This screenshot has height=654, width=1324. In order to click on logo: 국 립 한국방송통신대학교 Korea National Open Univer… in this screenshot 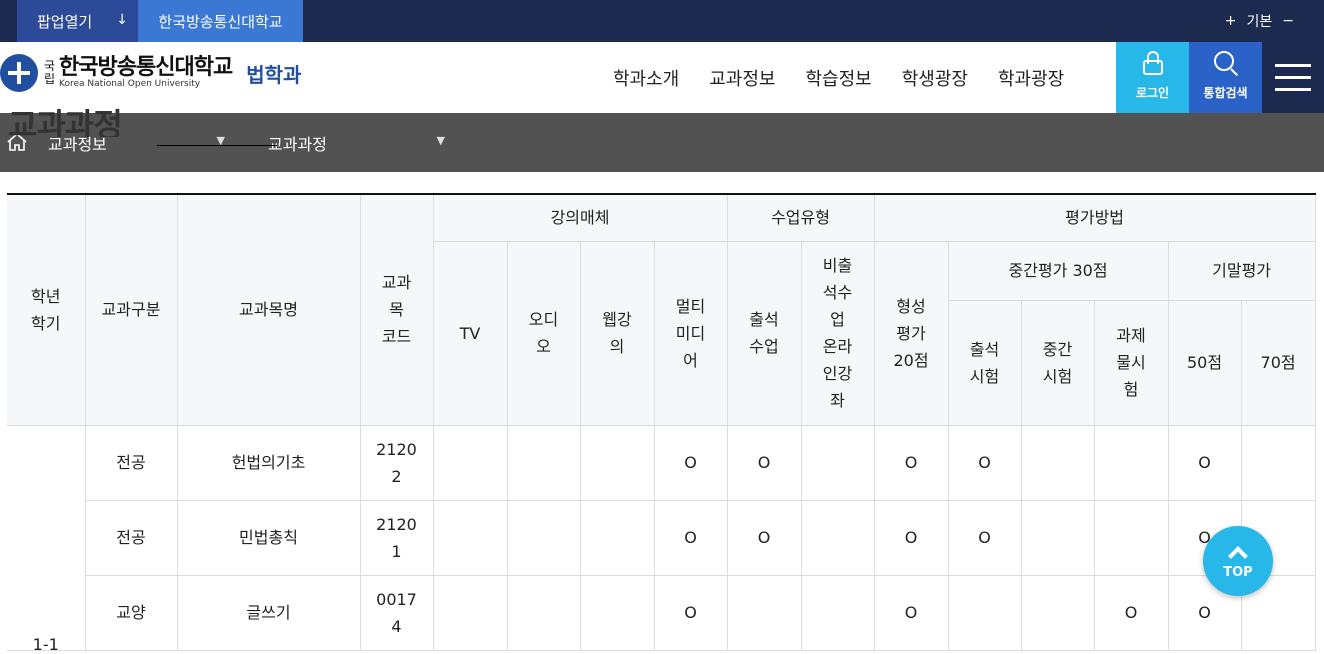, I will do `click(150, 73)`.